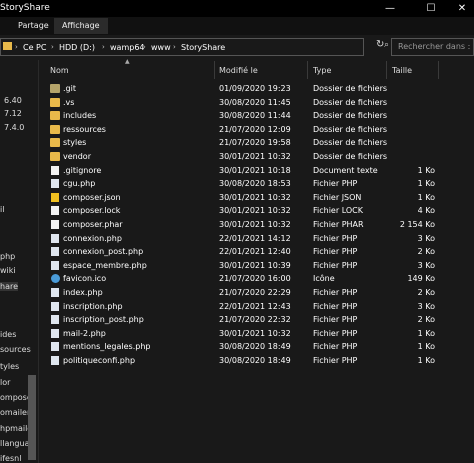 The image size is (474, 463). What do you see at coordinates (81, 26) in the screenshot?
I see `tab-affichage: Affichage` at bounding box center [81, 26].